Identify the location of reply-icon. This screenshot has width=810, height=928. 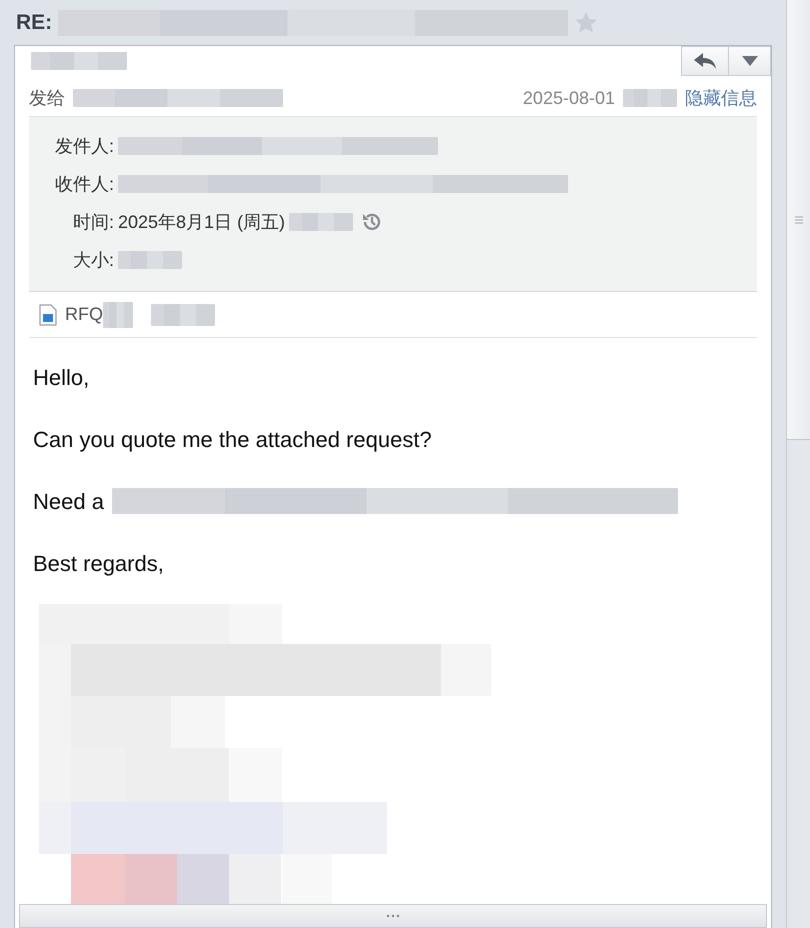
(705, 61).